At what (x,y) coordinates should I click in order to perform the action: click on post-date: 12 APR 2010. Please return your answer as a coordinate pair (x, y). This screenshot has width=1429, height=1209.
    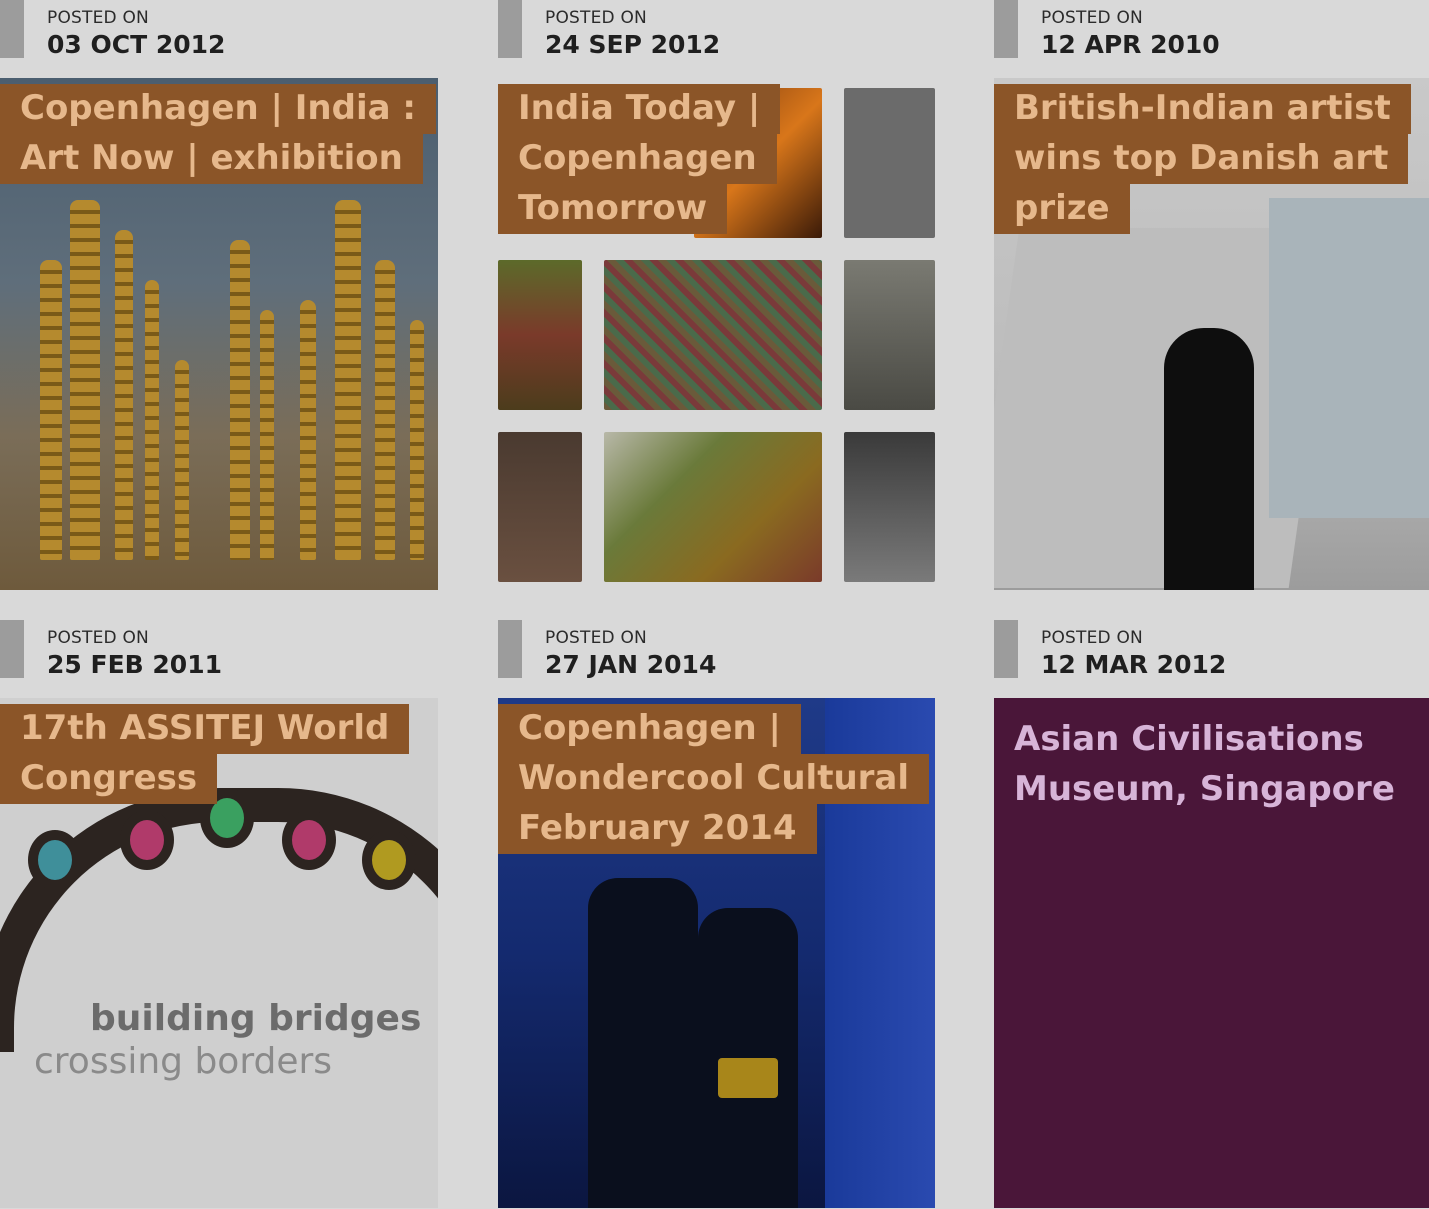
    Looking at the image, I should click on (1130, 44).